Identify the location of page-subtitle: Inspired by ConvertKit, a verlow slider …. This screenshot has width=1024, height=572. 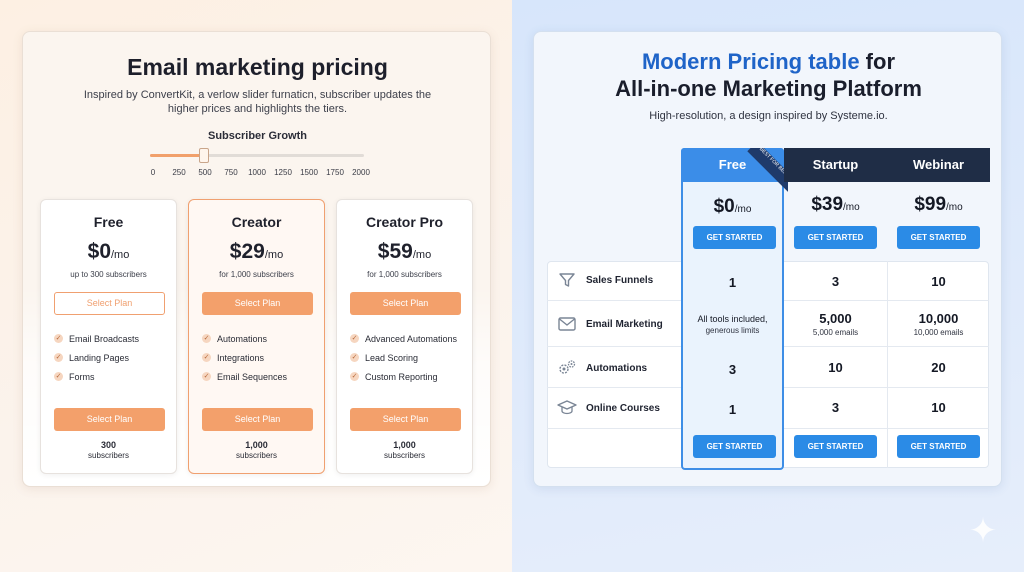
(257, 102).